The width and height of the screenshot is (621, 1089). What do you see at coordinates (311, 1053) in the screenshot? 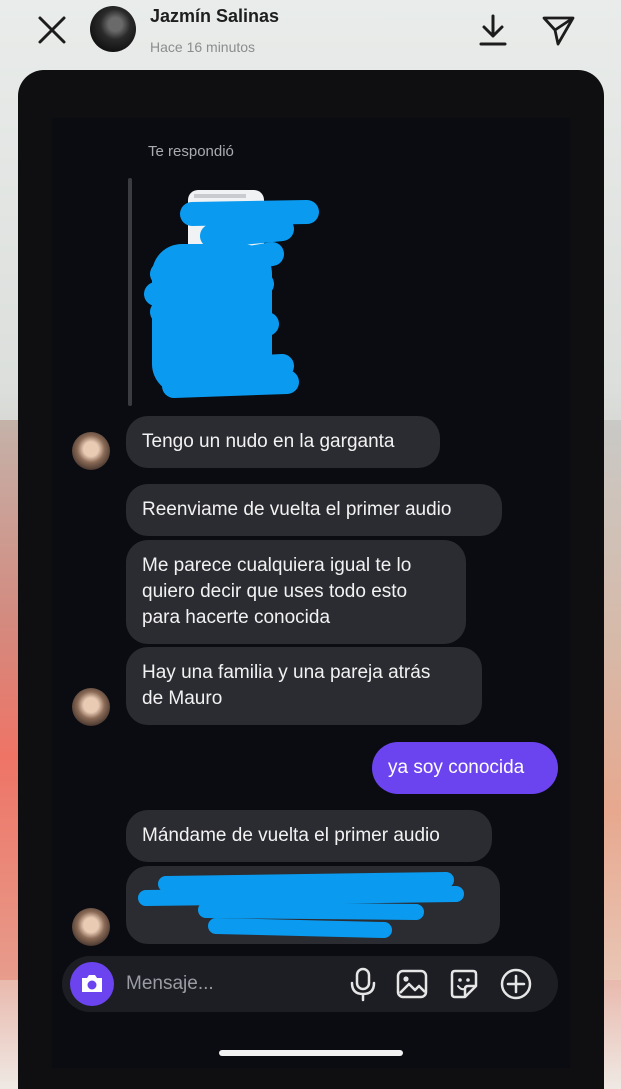
I see `home-indicator` at bounding box center [311, 1053].